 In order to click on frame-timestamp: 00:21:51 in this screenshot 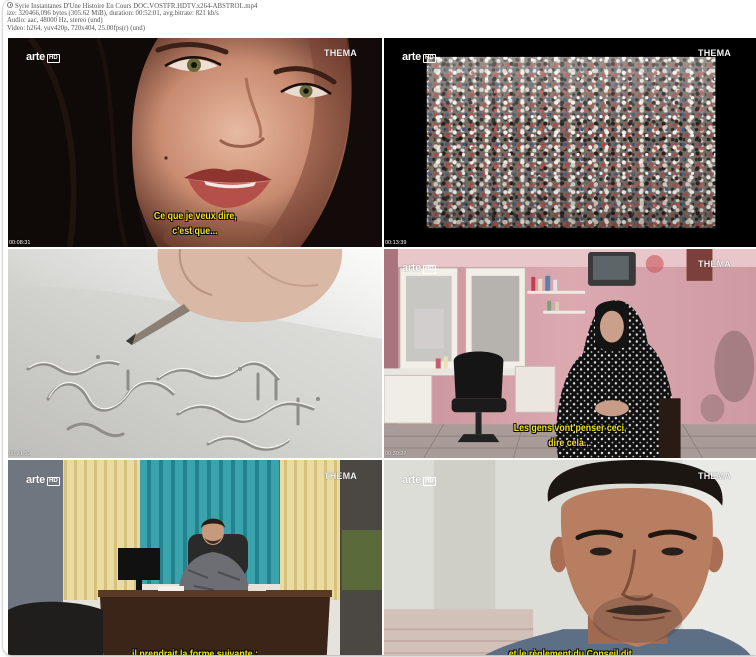, I will do `click(20, 454)`.